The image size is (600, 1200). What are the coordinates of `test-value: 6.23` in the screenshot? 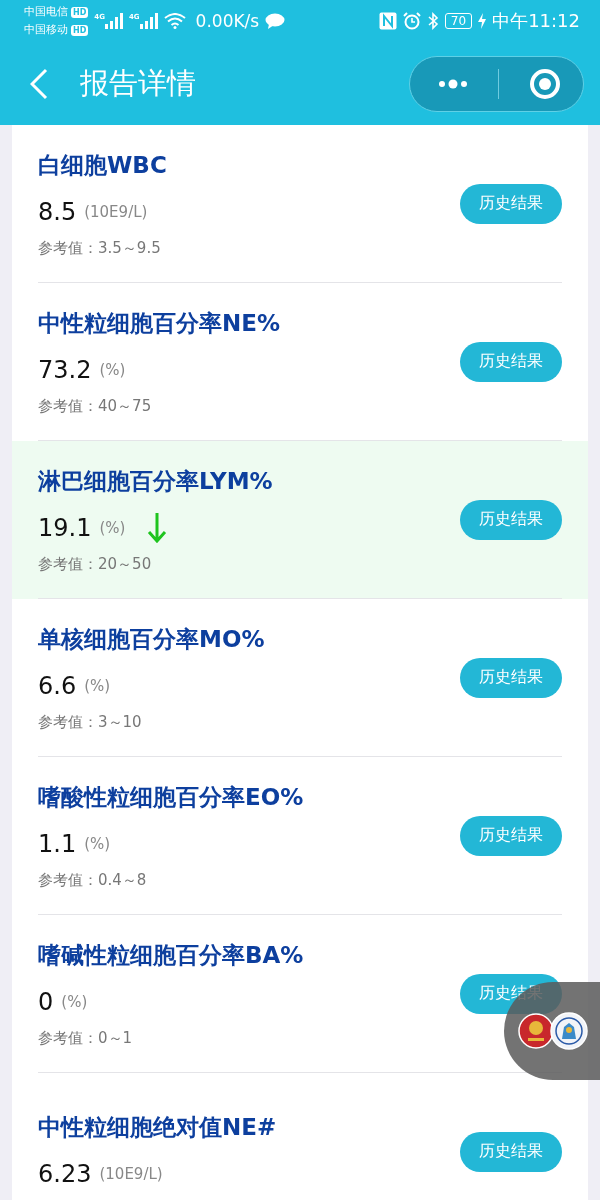 It's located at (65, 1174).